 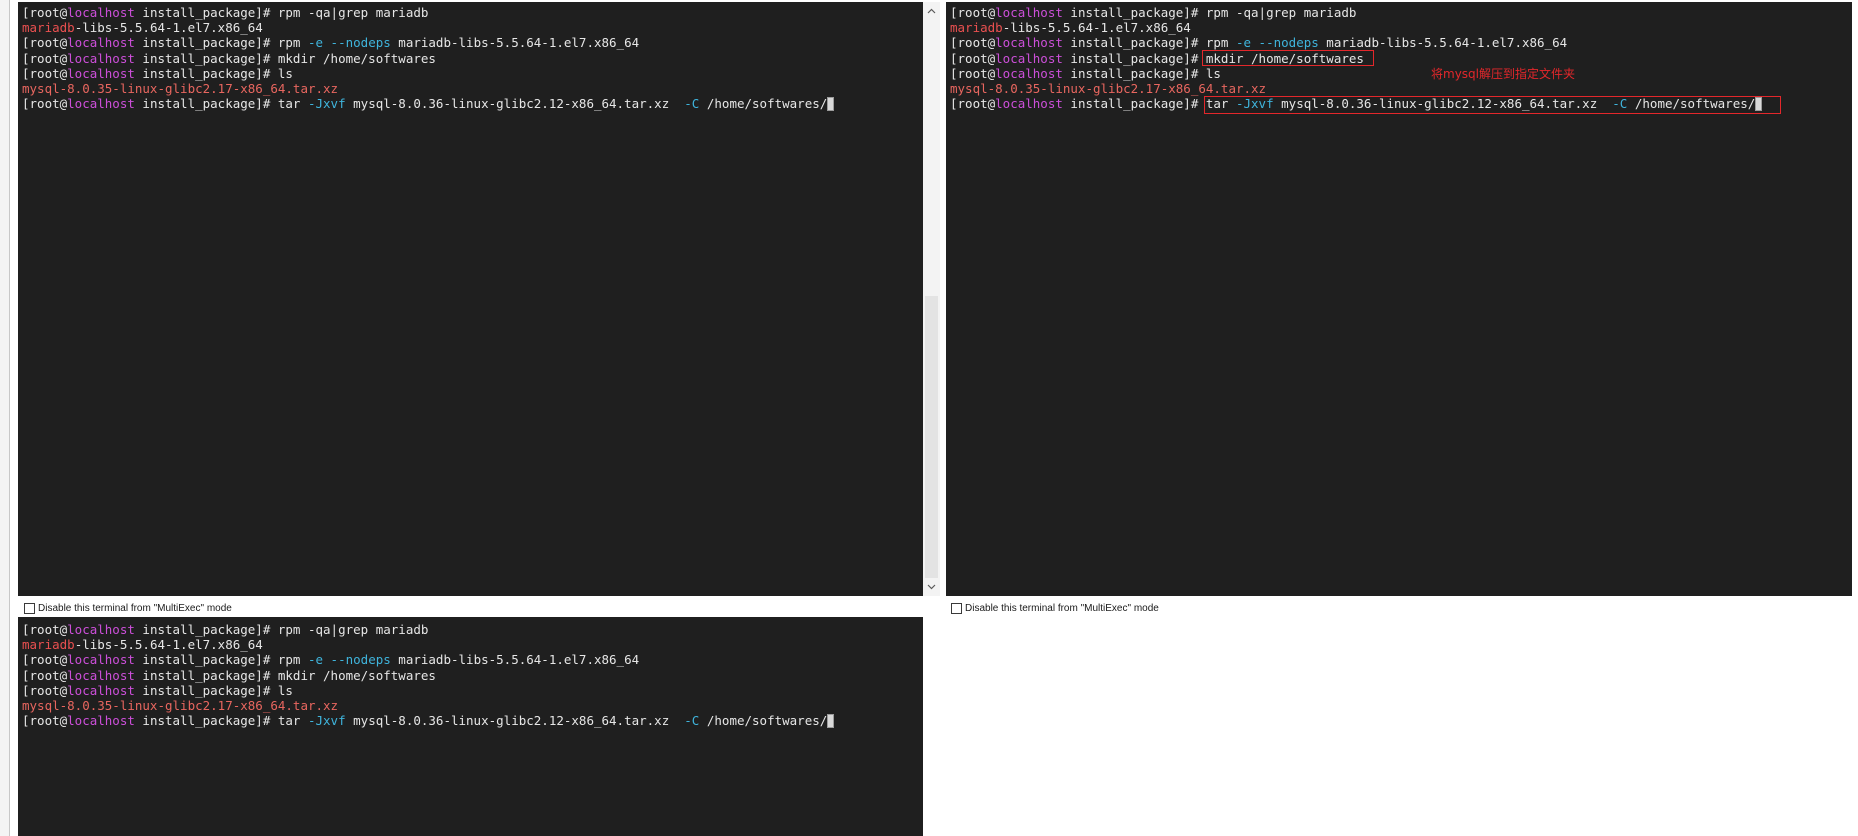 I want to click on annotation-box-mkdir, so click(x=1287, y=58).